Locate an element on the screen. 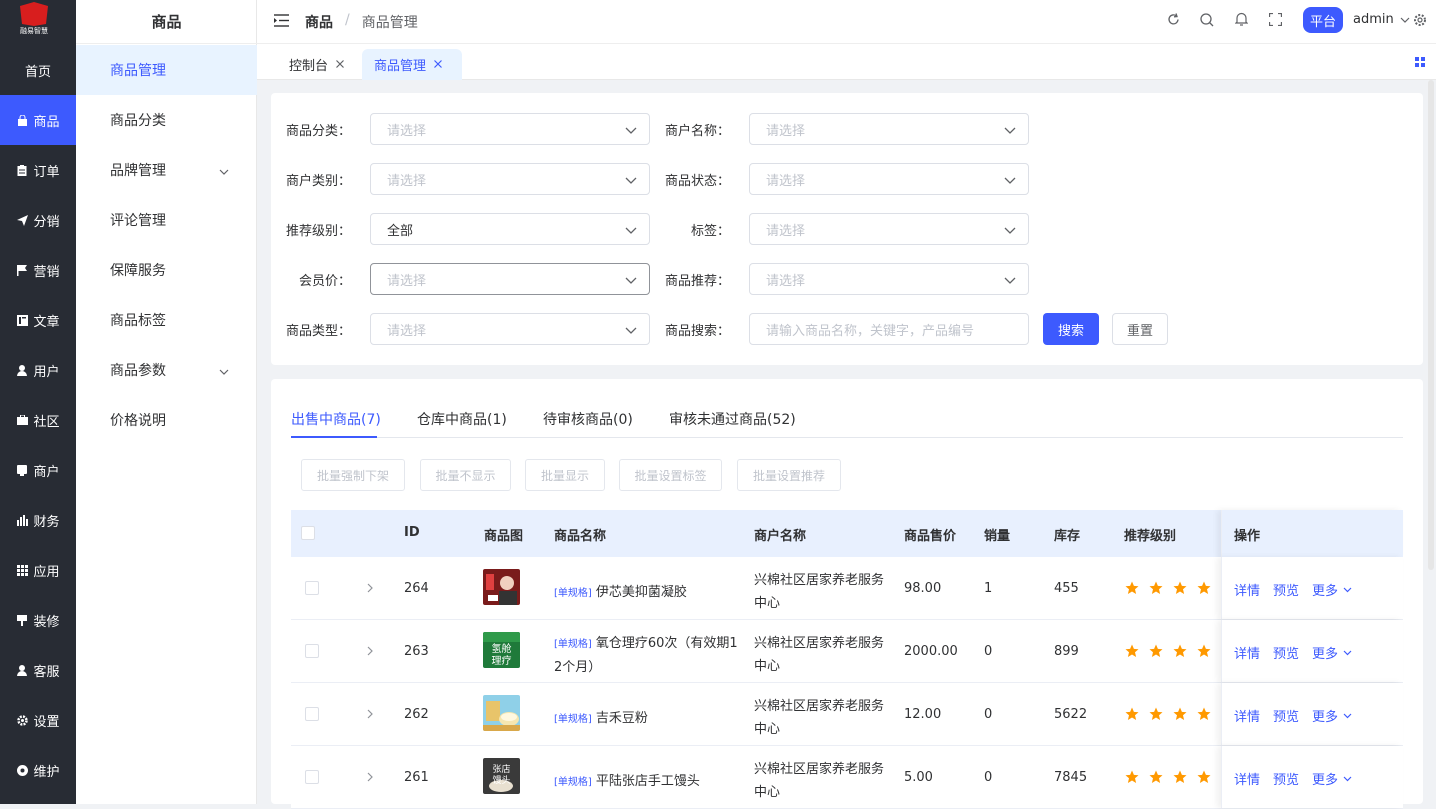 This screenshot has width=1436, height=809. tab-in-warehouse: 仓库中商品(1) is located at coordinates (462, 419).